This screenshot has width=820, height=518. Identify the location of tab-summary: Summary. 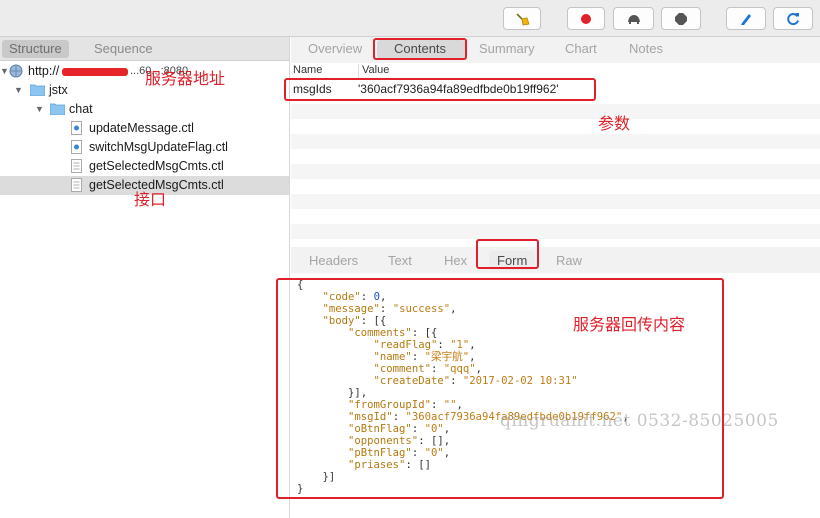
(507, 48).